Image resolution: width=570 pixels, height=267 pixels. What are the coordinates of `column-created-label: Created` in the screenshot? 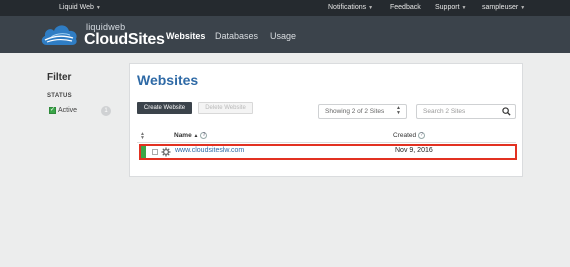 It's located at (405, 136).